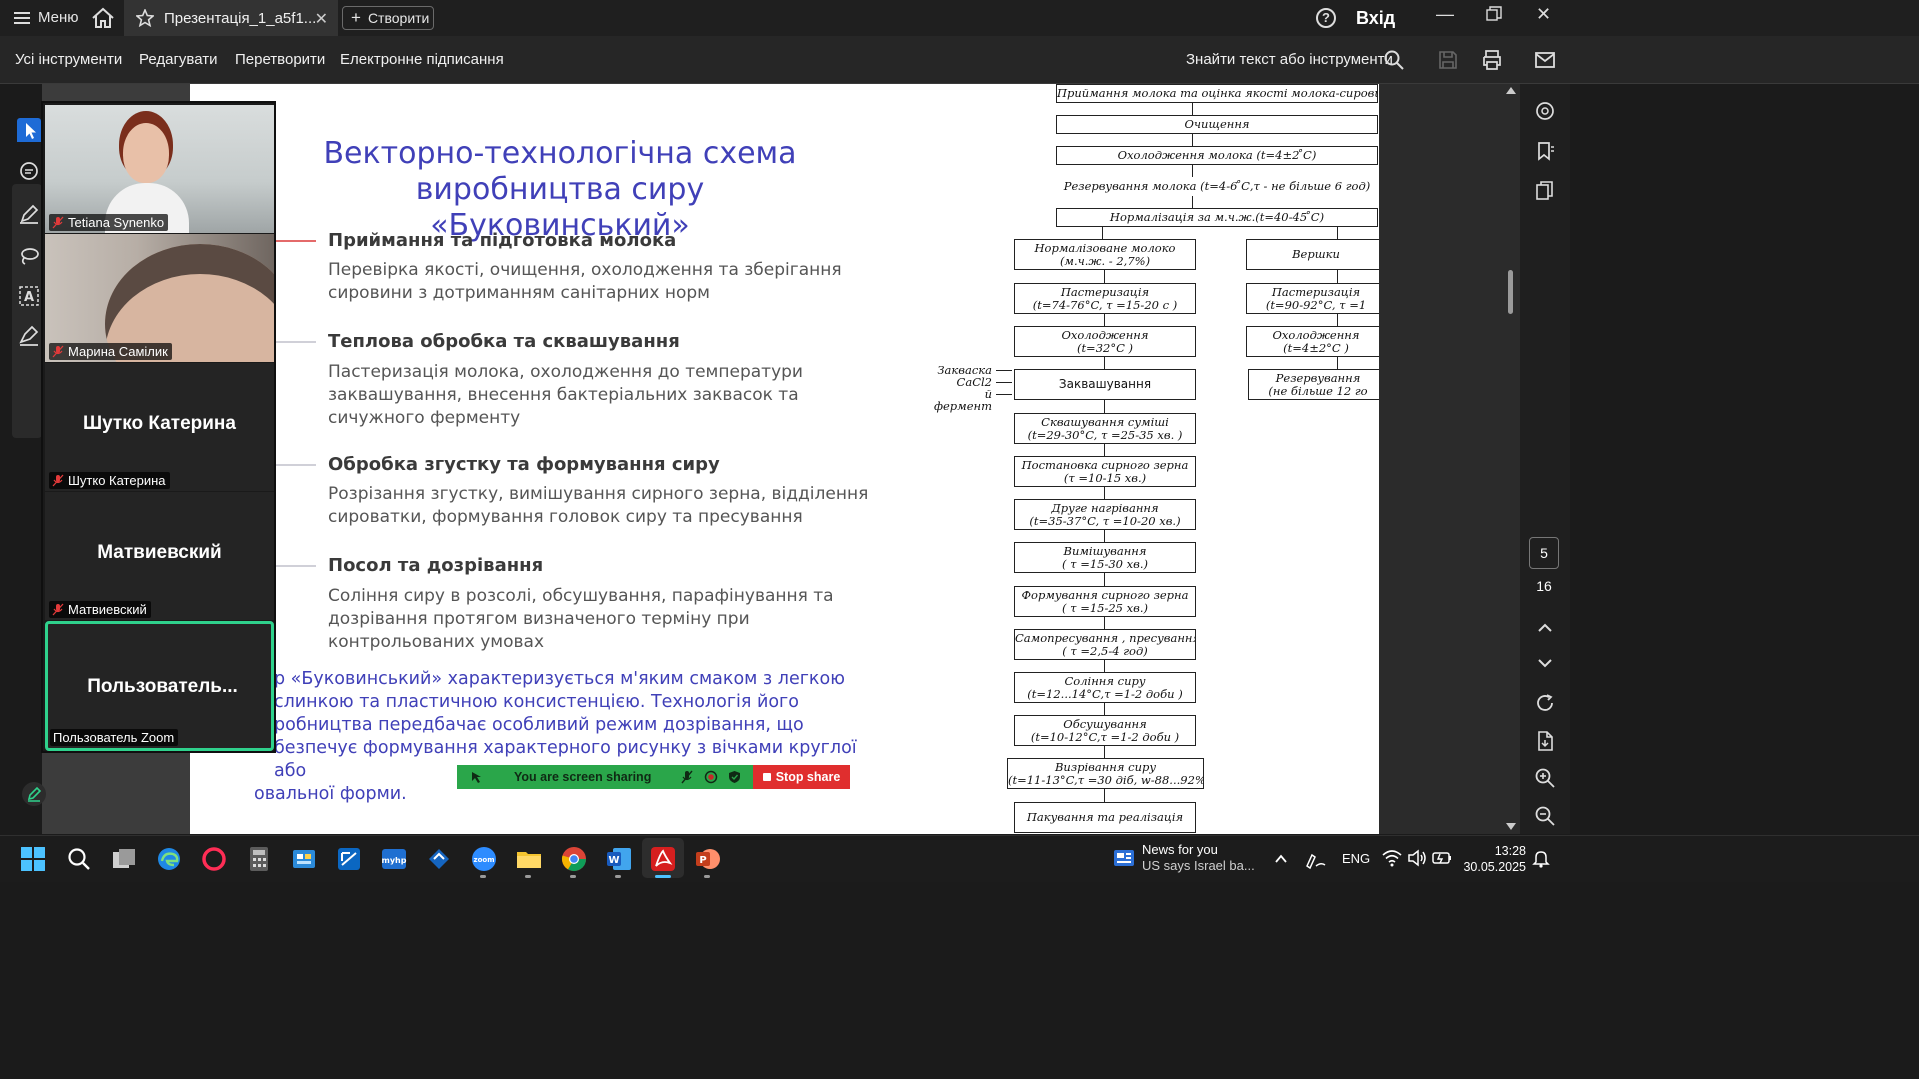 The width and height of the screenshot is (1919, 1079). I want to click on search-icon, so click(1394, 60).